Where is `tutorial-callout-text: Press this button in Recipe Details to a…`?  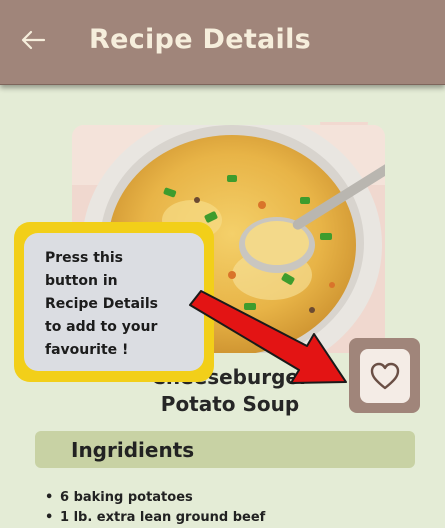
tutorial-callout-text: Press this button in Recipe Details to a… is located at coordinates (120, 304).